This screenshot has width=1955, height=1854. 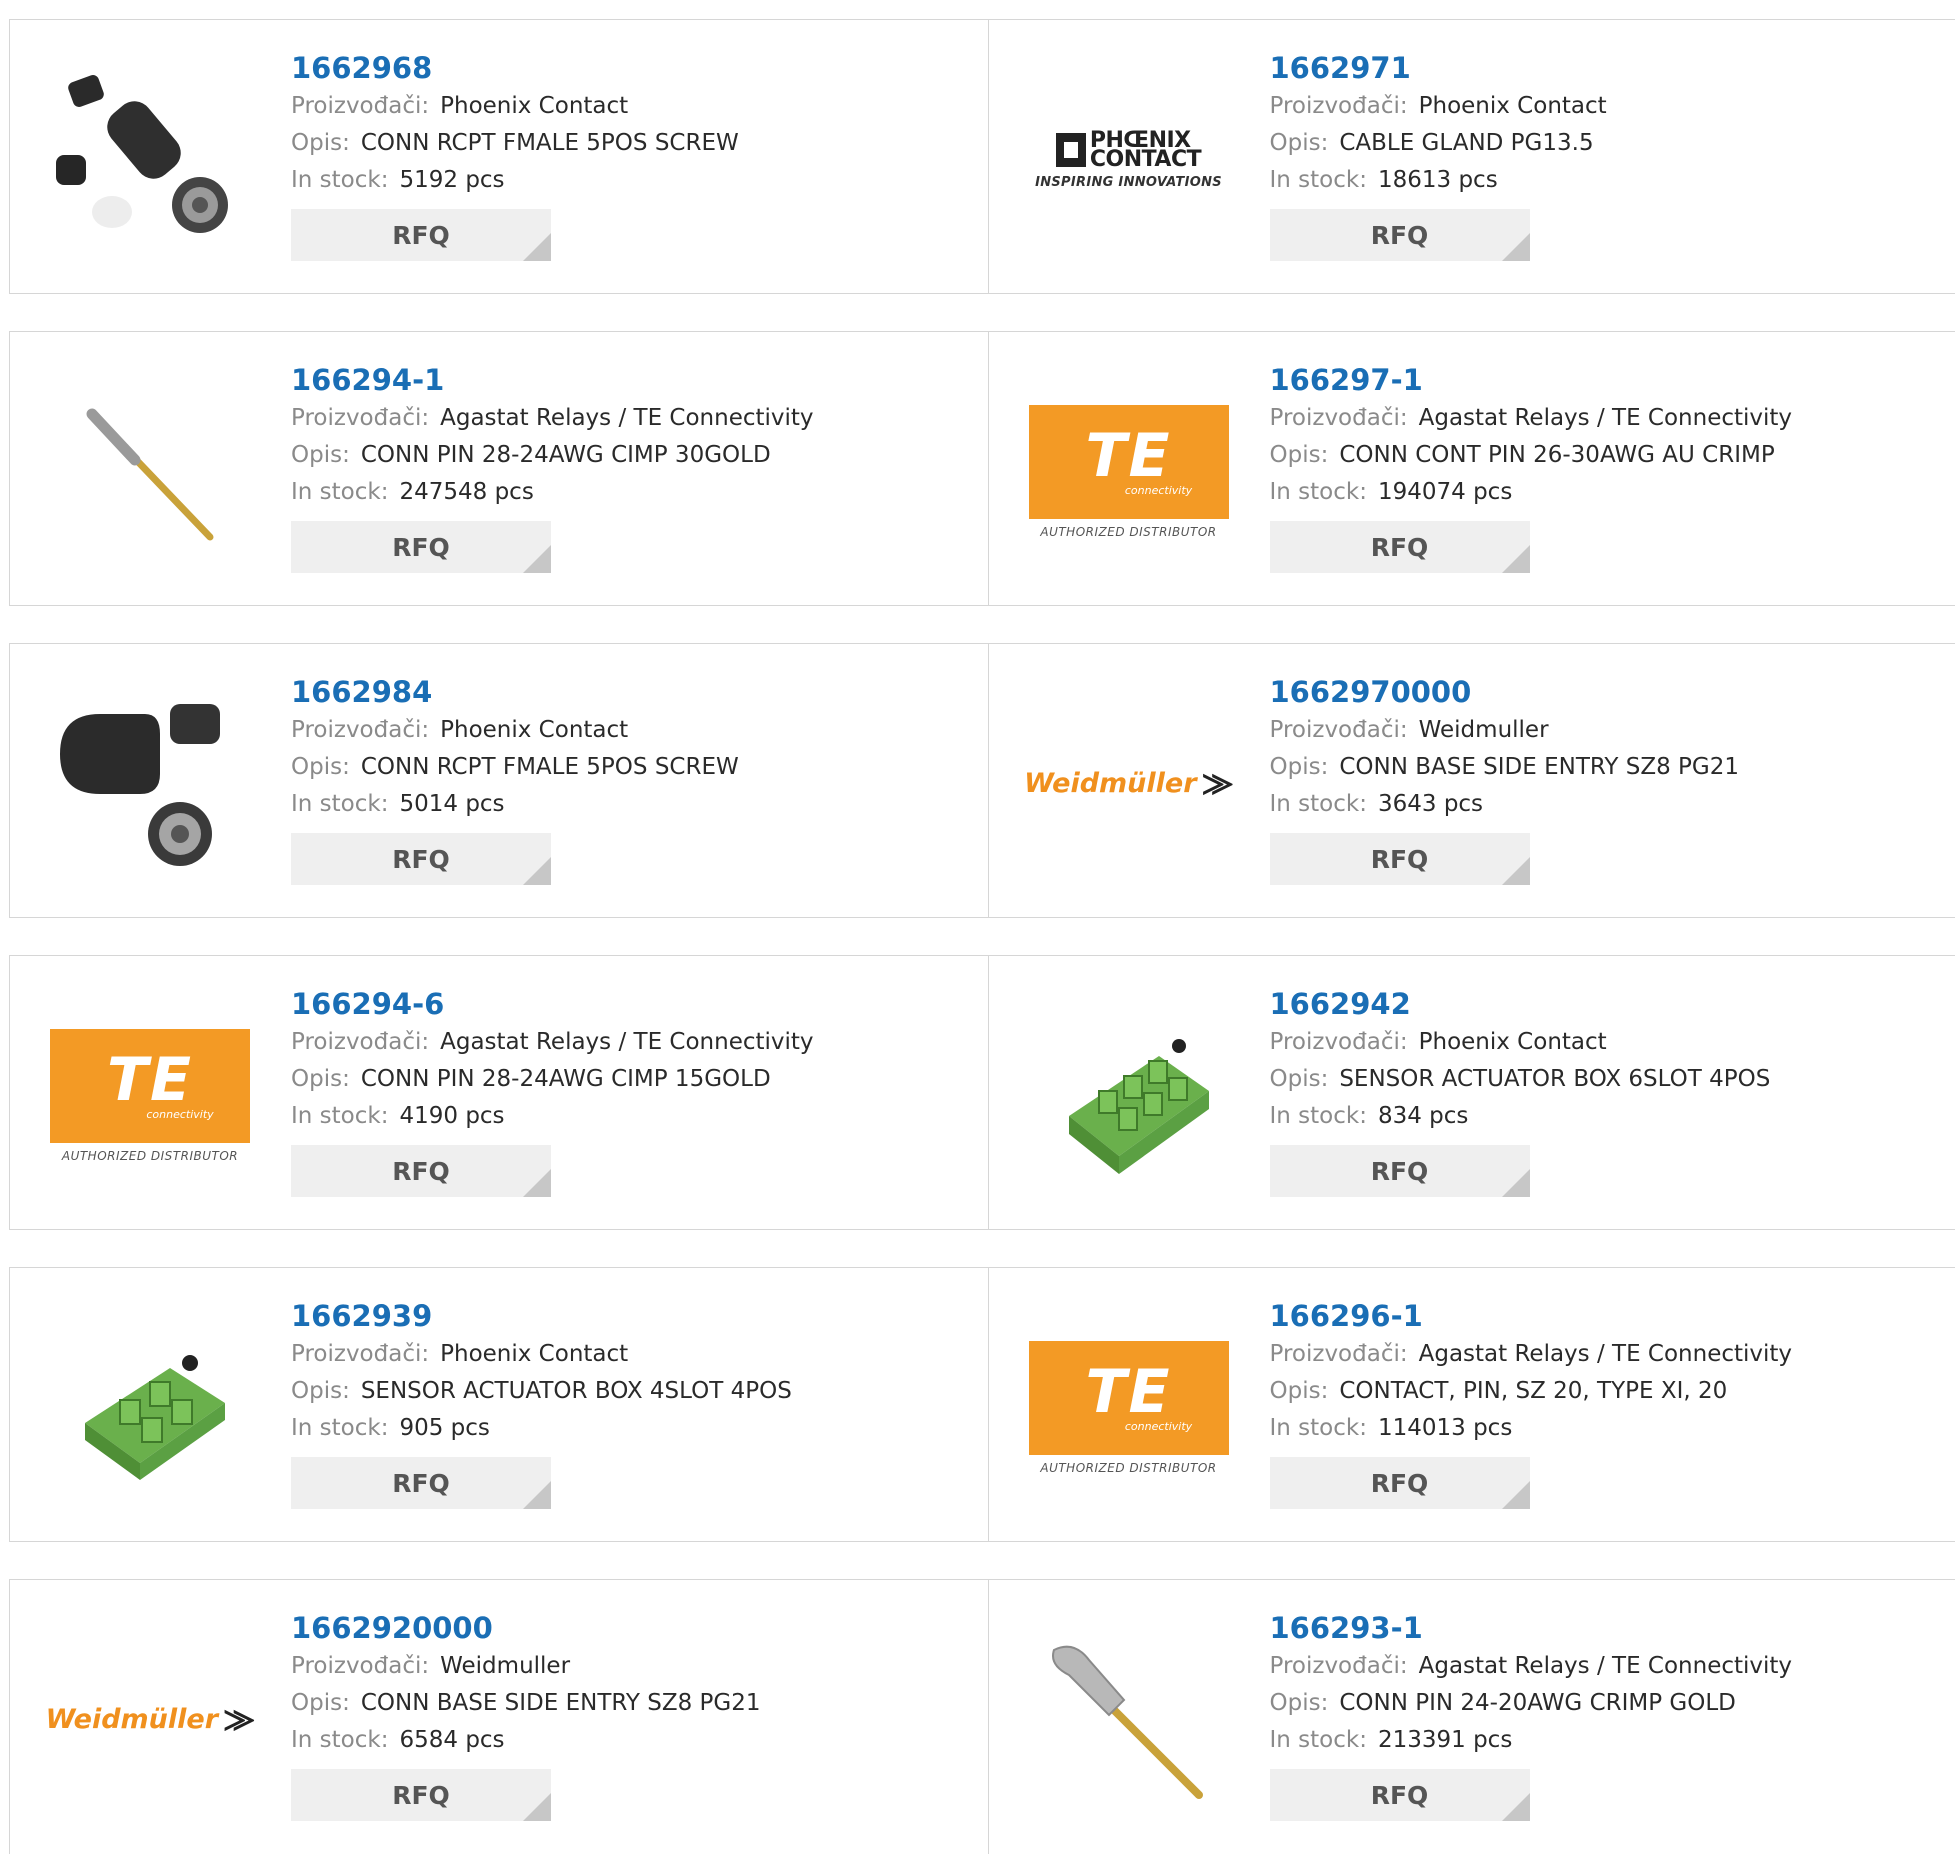 What do you see at coordinates (150, 160) in the screenshot?
I see `product-image-connector-kit` at bounding box center [150, 160].